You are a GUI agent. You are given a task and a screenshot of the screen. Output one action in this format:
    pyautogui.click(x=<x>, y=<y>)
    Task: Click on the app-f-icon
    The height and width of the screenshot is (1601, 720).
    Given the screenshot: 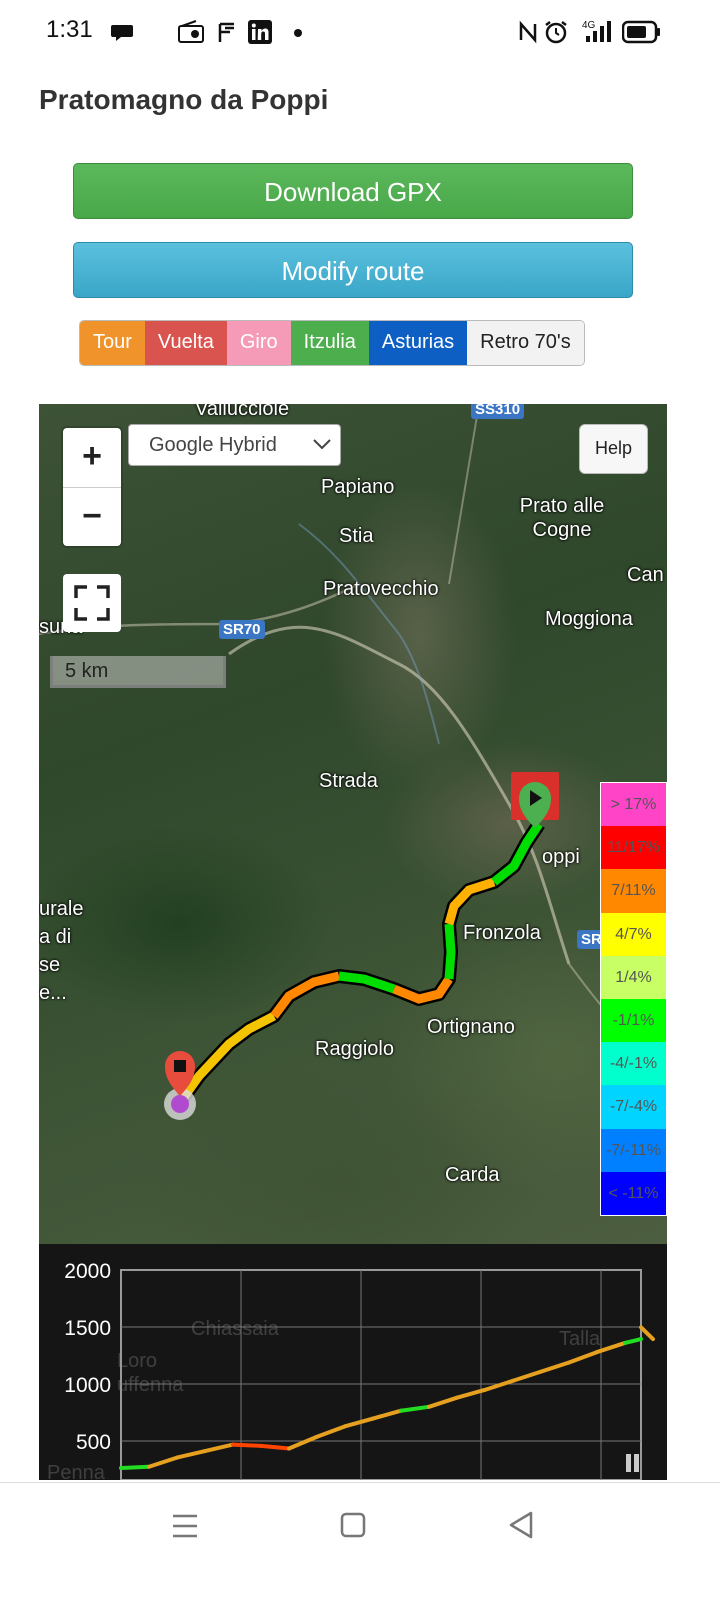 What is the action you would take?
    pyautogui.click(x=226, y=32)
    